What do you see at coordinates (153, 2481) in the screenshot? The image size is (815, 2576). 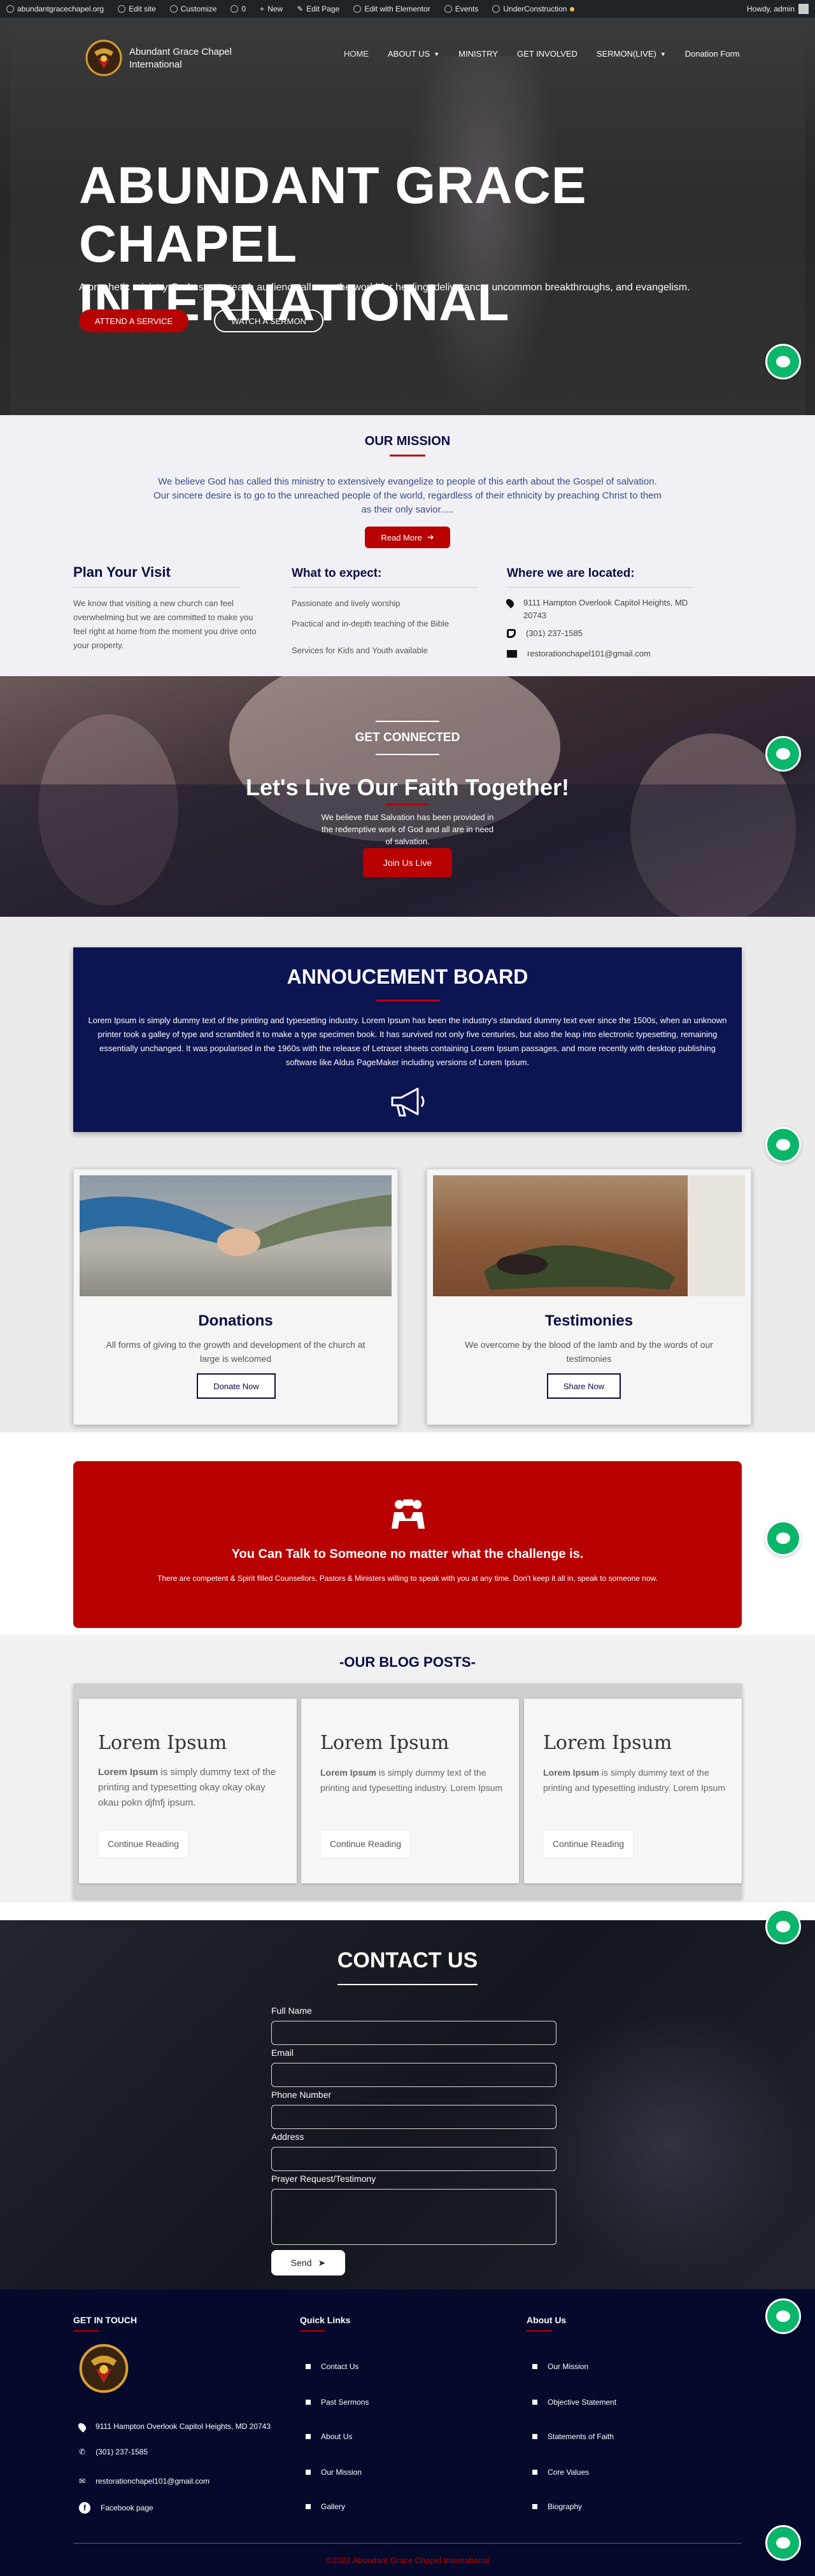 I see `footer-email-text: restorationchapel101@gmail.com` at bounding box center [153, 2481].